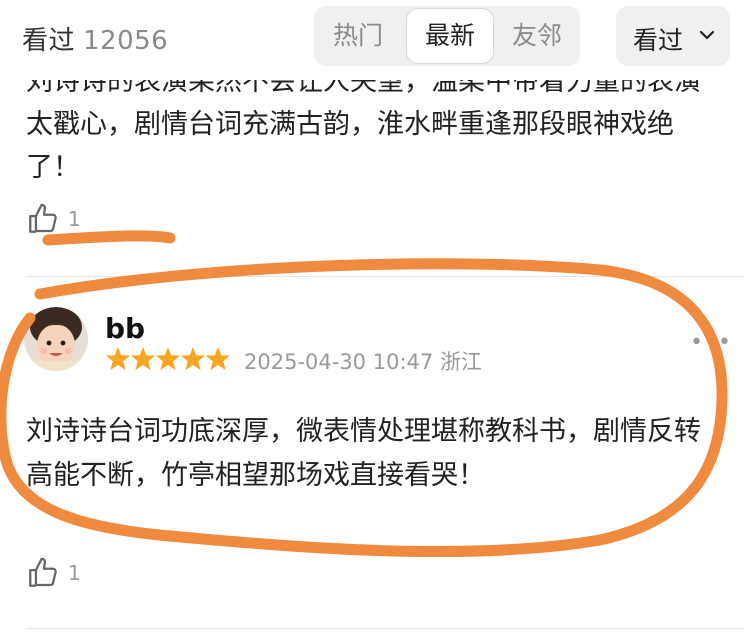  What do you see at coordinates (126, 41) in the screenshot?
I see `seen-count: 12056` at bounding box center [126, 41].